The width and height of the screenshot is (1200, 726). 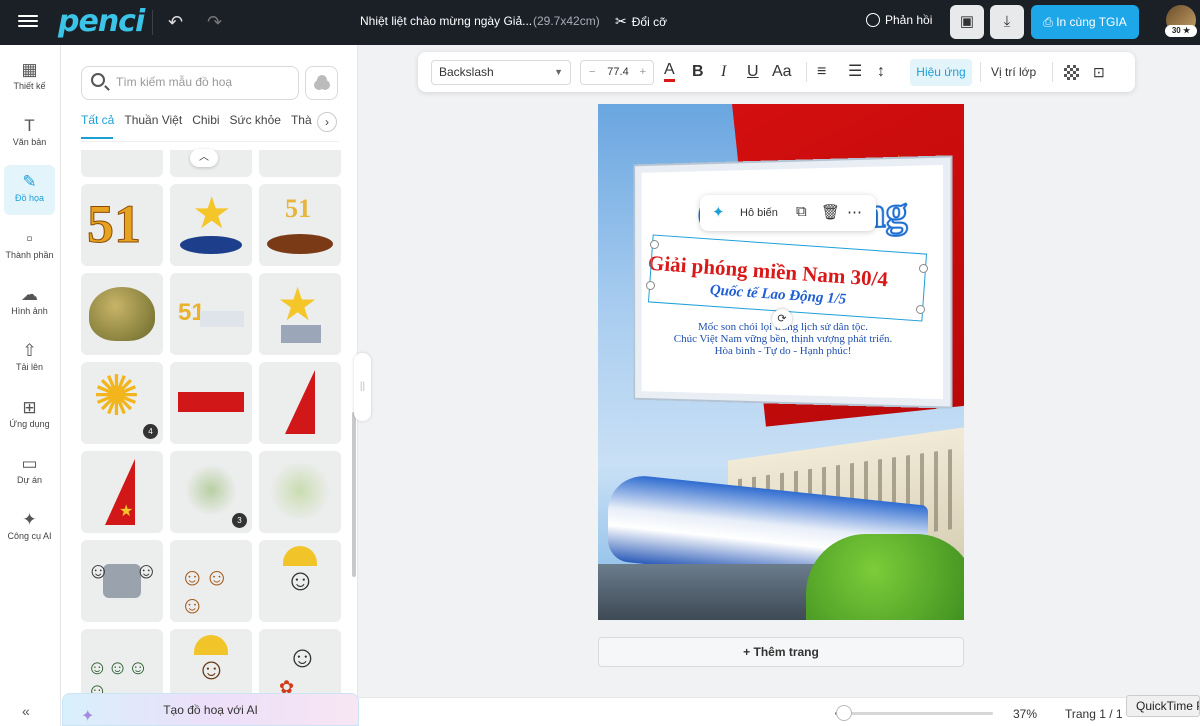 I want to click on graphic-tile-red-flag-corner, so click(x=300, y=403).